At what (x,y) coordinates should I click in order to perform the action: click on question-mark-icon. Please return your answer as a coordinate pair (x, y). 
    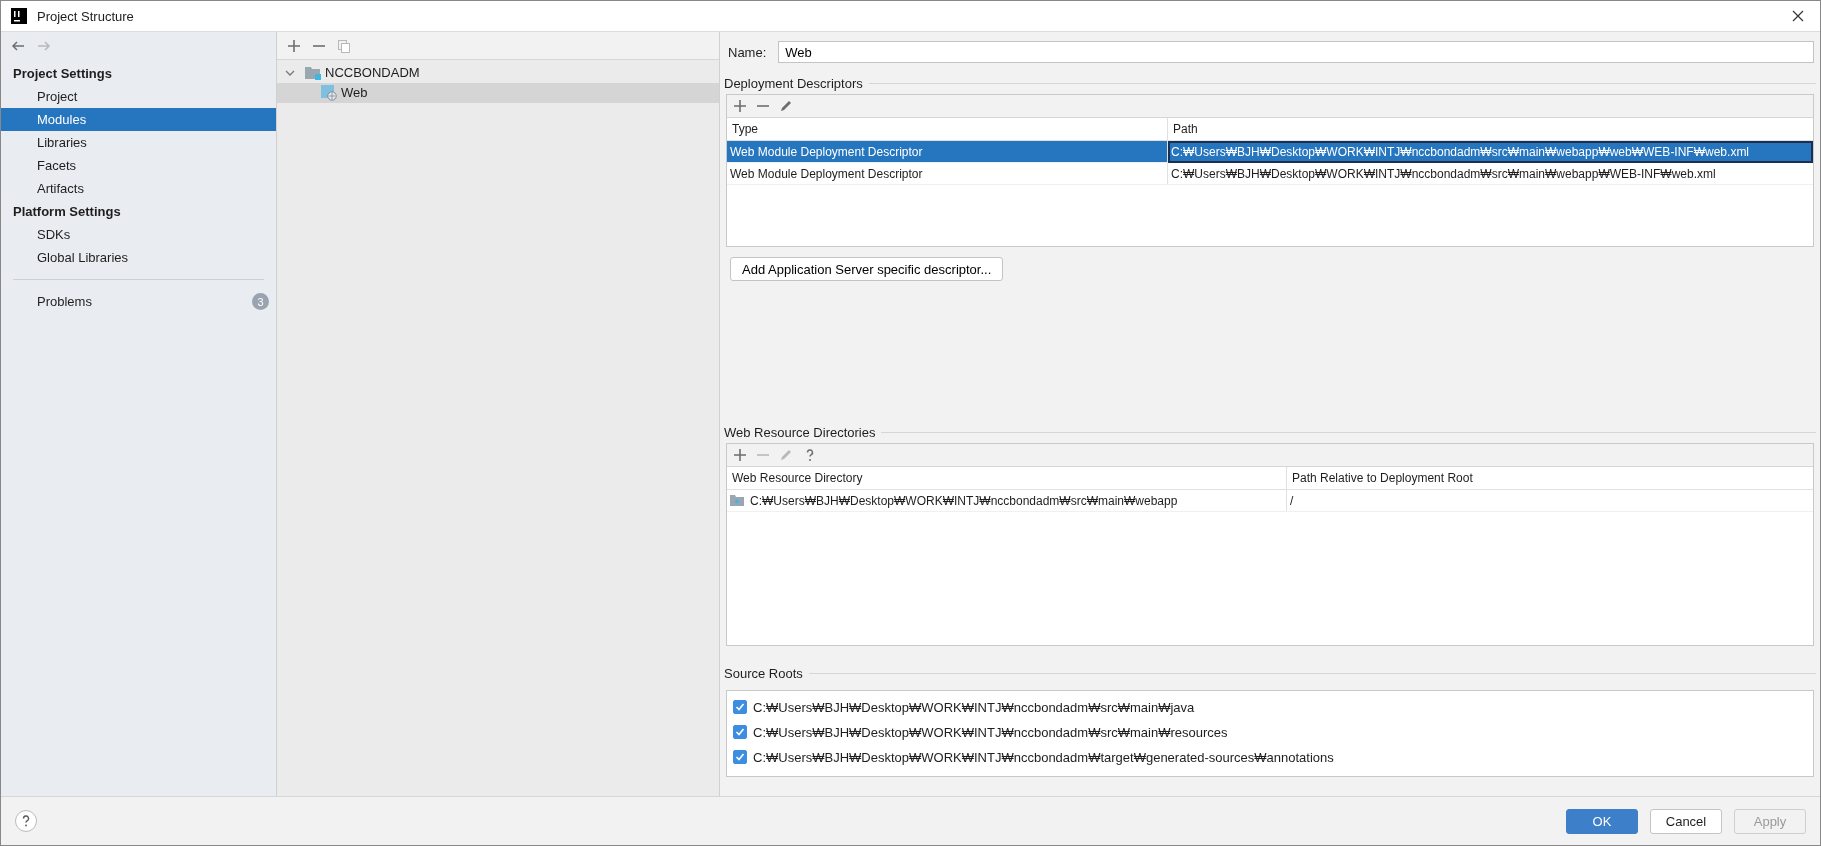
    Looking at the image, I should click on (26, 821).